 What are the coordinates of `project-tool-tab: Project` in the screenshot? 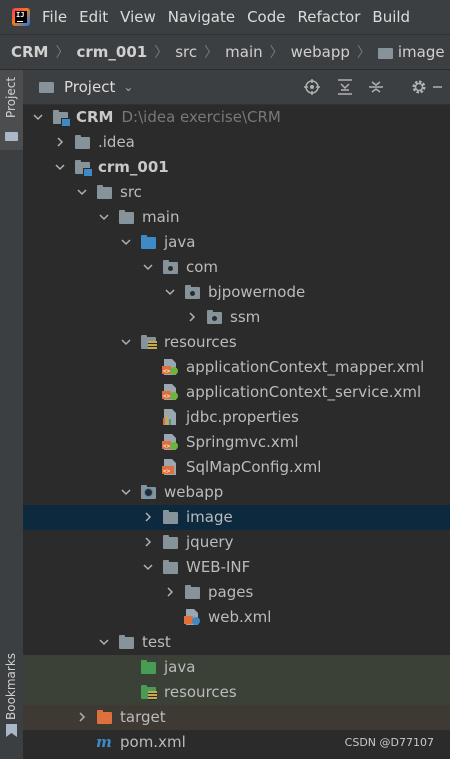 It's located at (11, 110).